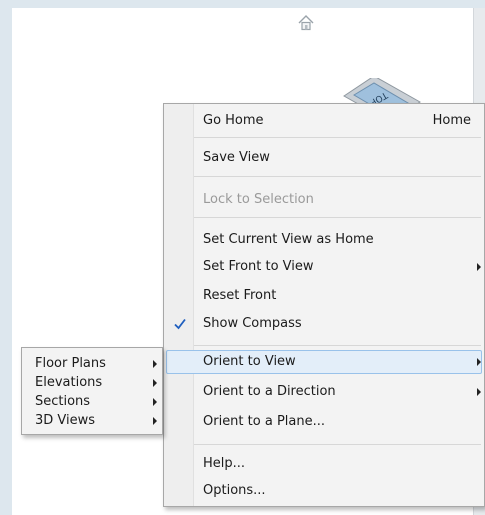 The width and height of the screenshot is (485, 515). I want to click on menu-item-label: Save View, so click(236, 157).